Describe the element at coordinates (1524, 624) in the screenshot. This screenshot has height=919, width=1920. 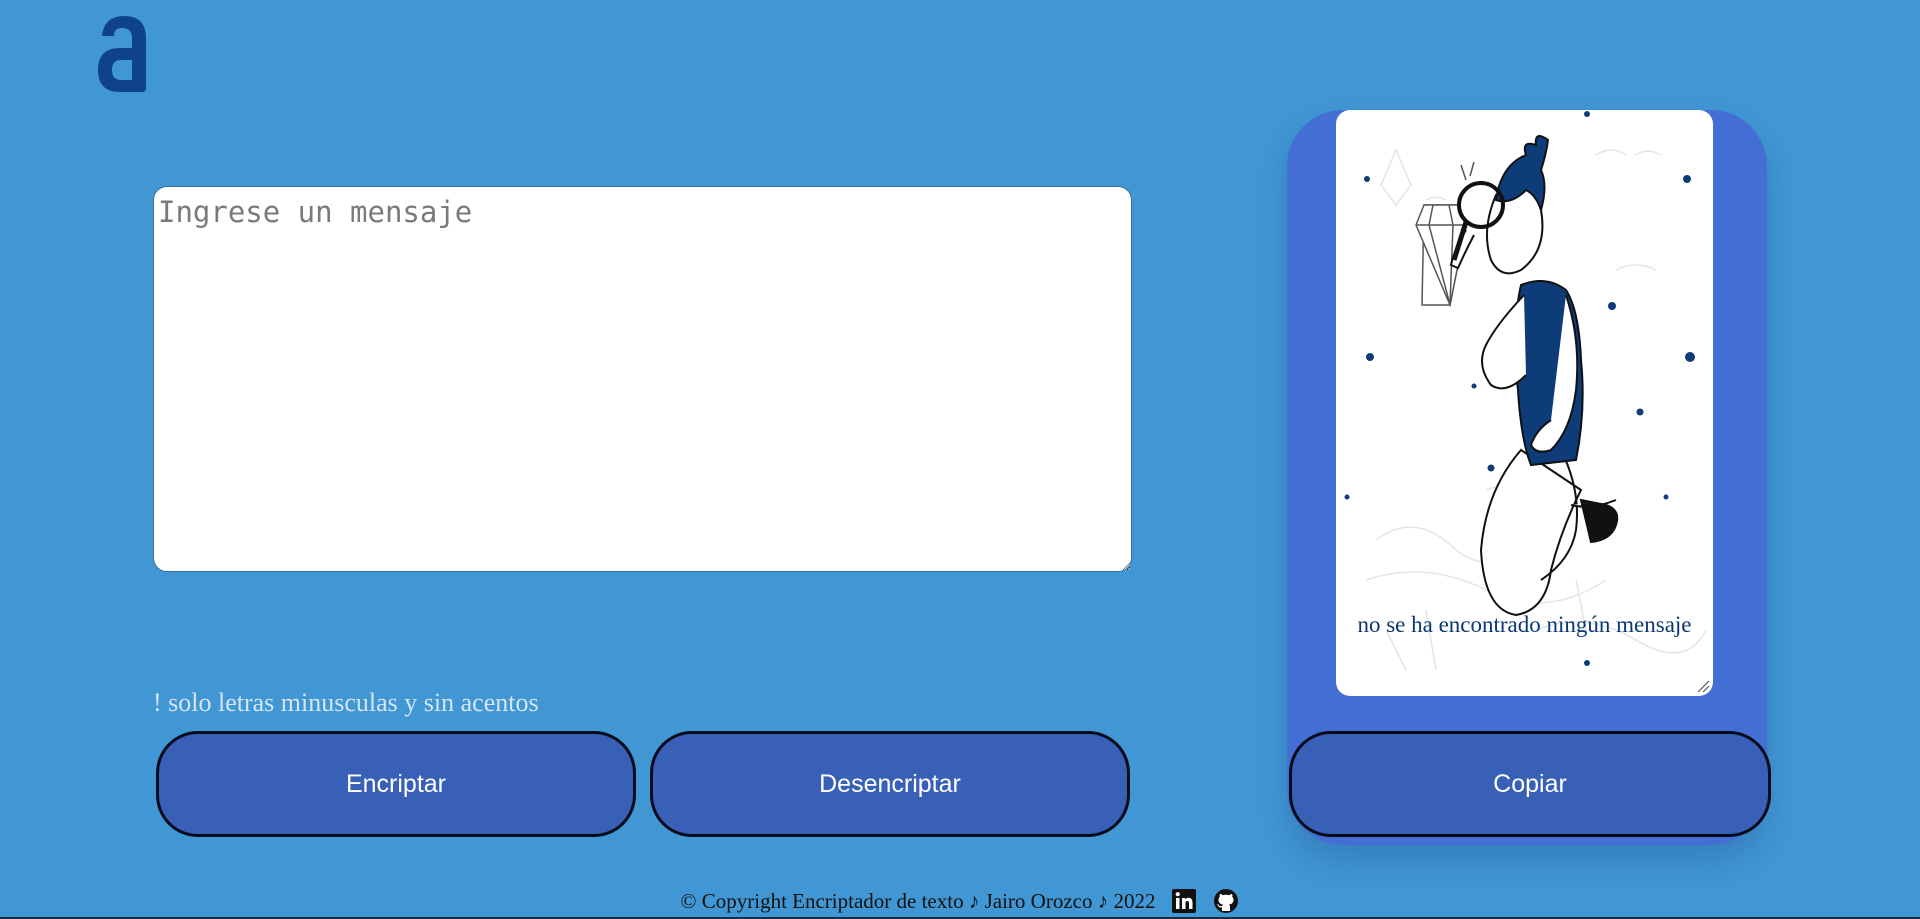
I see `output-message: no se ha encontrado ningún mensaje` at that location.